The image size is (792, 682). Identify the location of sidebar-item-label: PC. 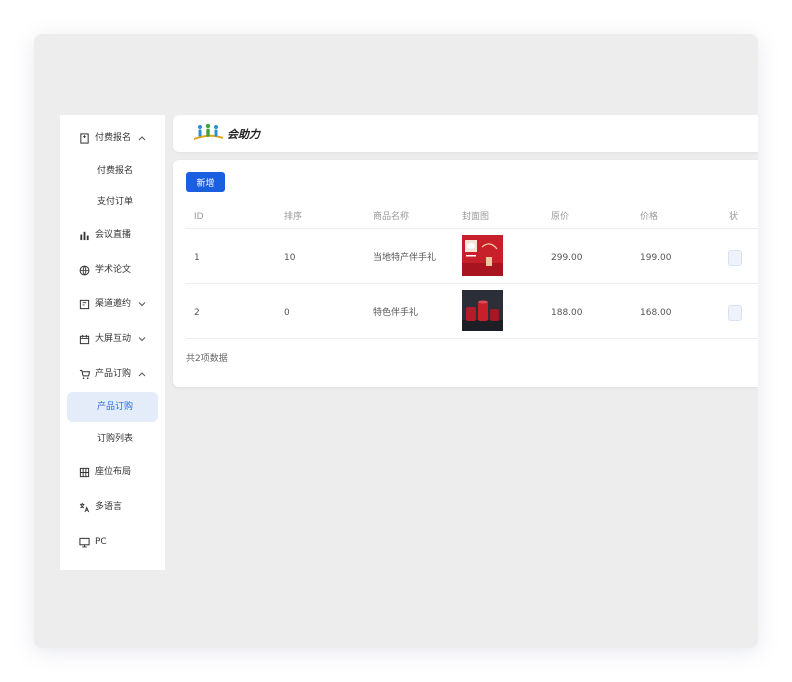
(101, 542).